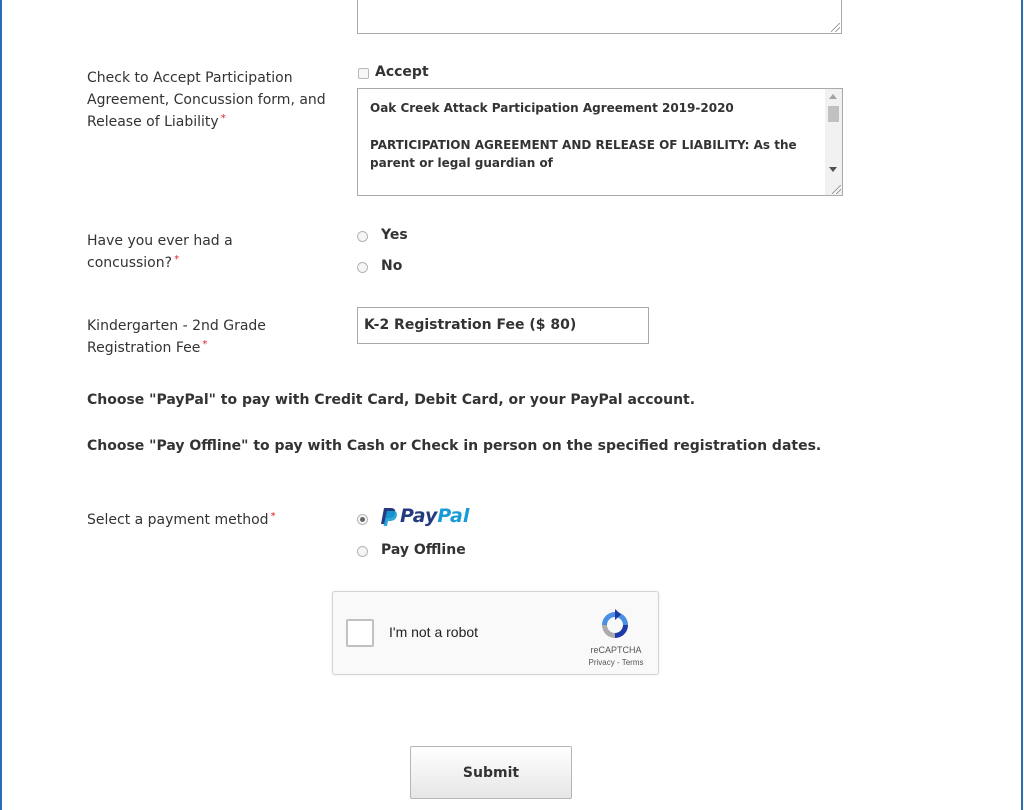 The width and height of the screenshot is (1024, 810). What do you see at coordinates (394, 235) in the screenshot?
I see `concussion-yes-label: Yes` at bounding box center [394, 235].